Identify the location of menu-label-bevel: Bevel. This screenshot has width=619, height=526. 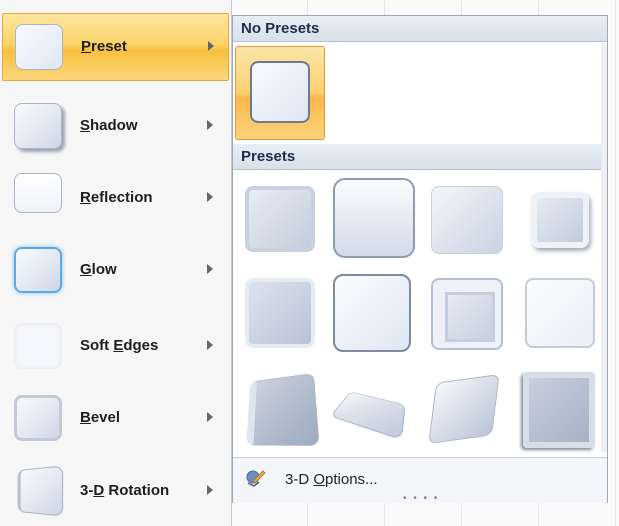
(100, 417).